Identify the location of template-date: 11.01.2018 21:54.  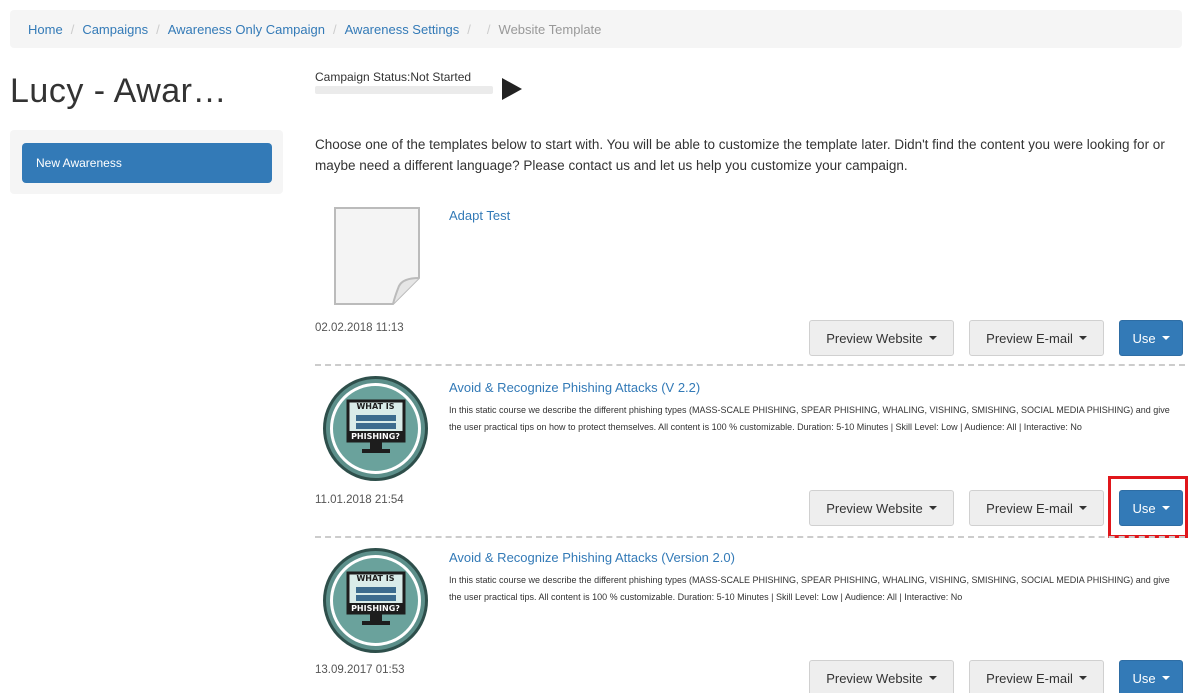
(359, 500).